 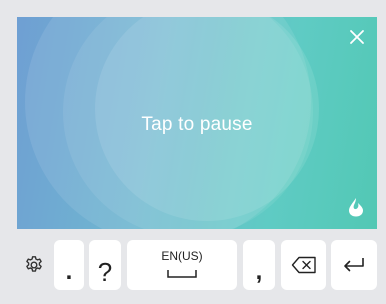 I want to click on question-mark-key-label: ?, so click(x=105, y=272).